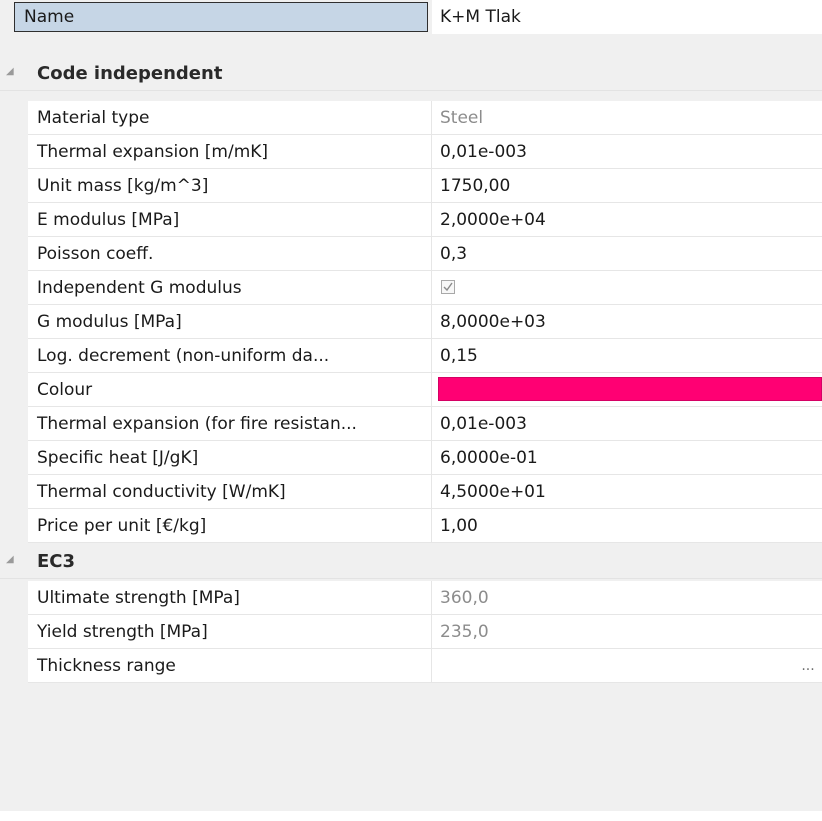 This screenshot has height=821, width=822. Describe the element at coordinates (230, 492) in the screenshot. I see `property-label: Thermal conductivity [W/mK]` at that location.